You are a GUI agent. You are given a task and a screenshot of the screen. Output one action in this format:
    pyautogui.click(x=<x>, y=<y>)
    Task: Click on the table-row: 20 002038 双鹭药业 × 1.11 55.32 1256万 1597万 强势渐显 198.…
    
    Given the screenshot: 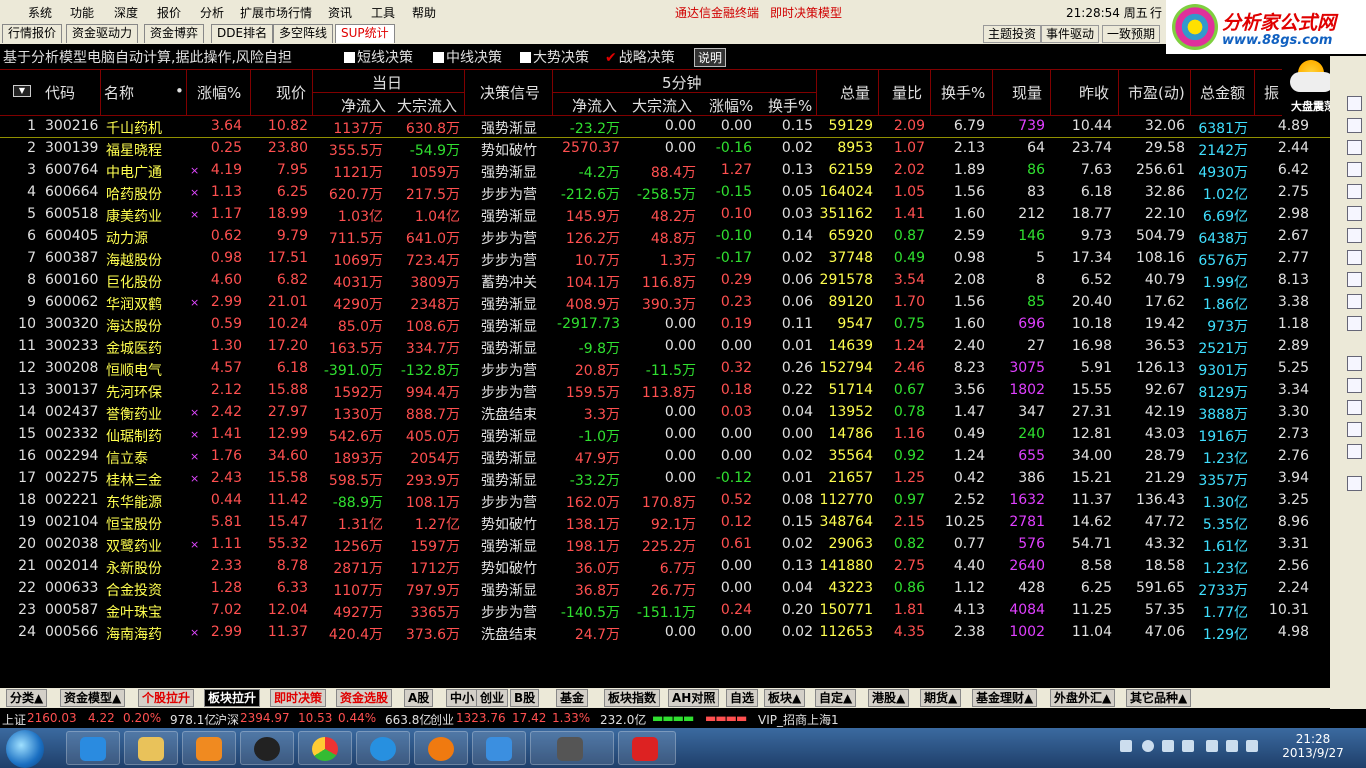 What is the action you would take?
    pyautogui.click(x=665, y=545)
    